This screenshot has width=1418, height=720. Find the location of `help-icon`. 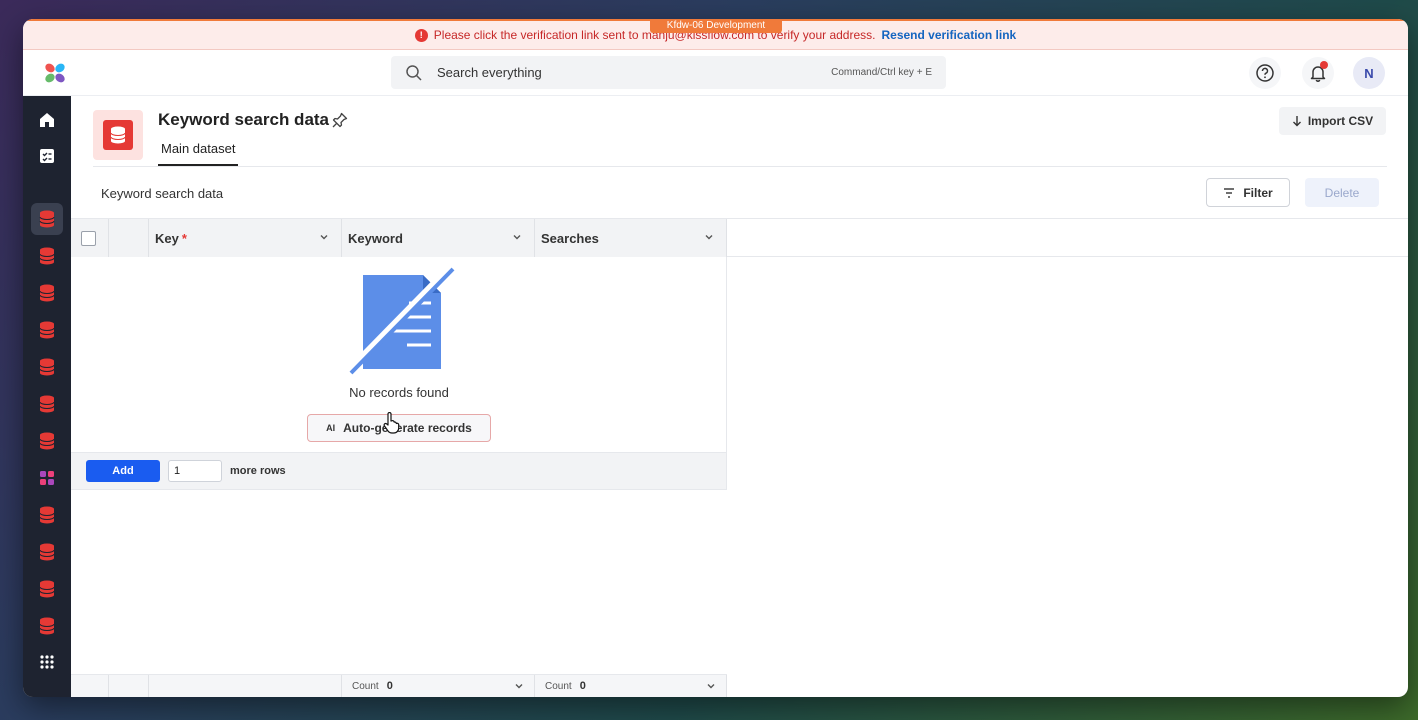

help-icon is located at coordinates (1265, 73).